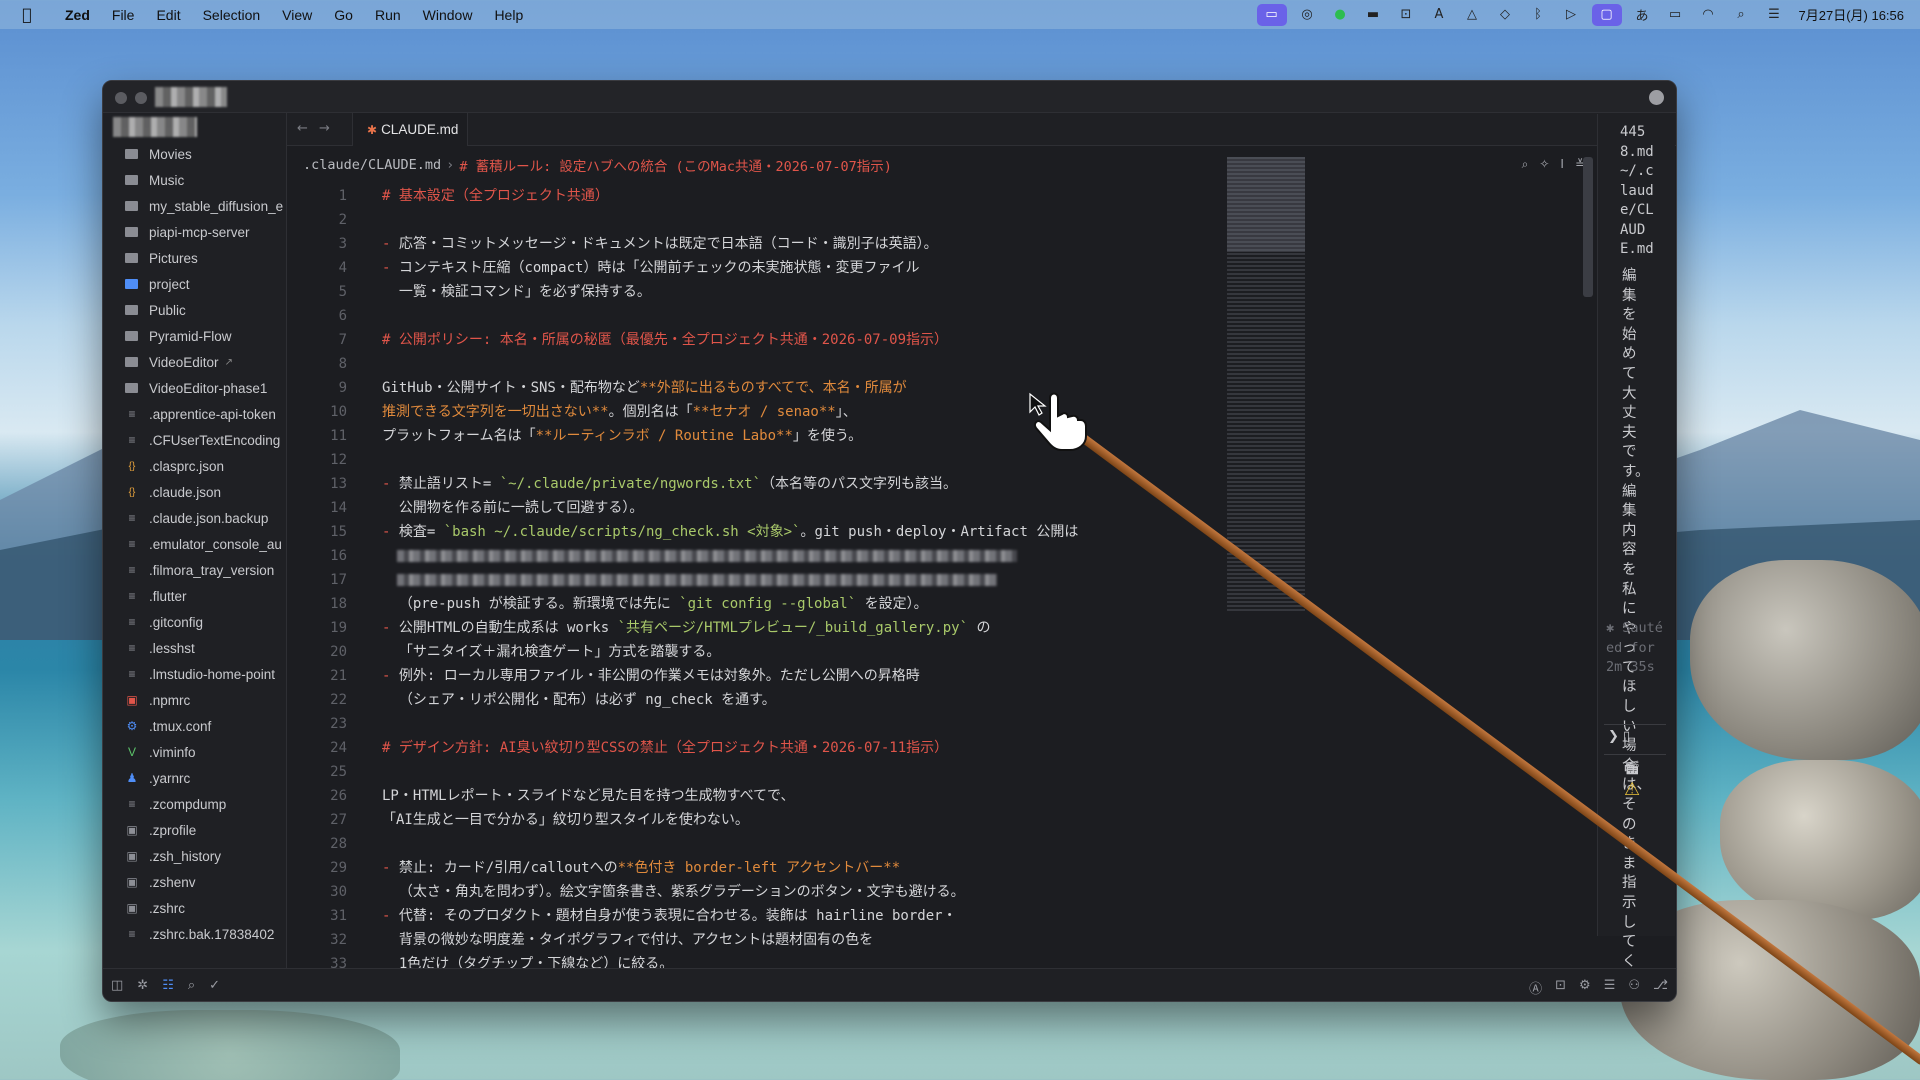 The width and height of the screenshot is (1920, 1080). Describe the element at coordinates (194, 232) in the screenshot. I see `sidebar-item: piapi-mcp-server` at that location.